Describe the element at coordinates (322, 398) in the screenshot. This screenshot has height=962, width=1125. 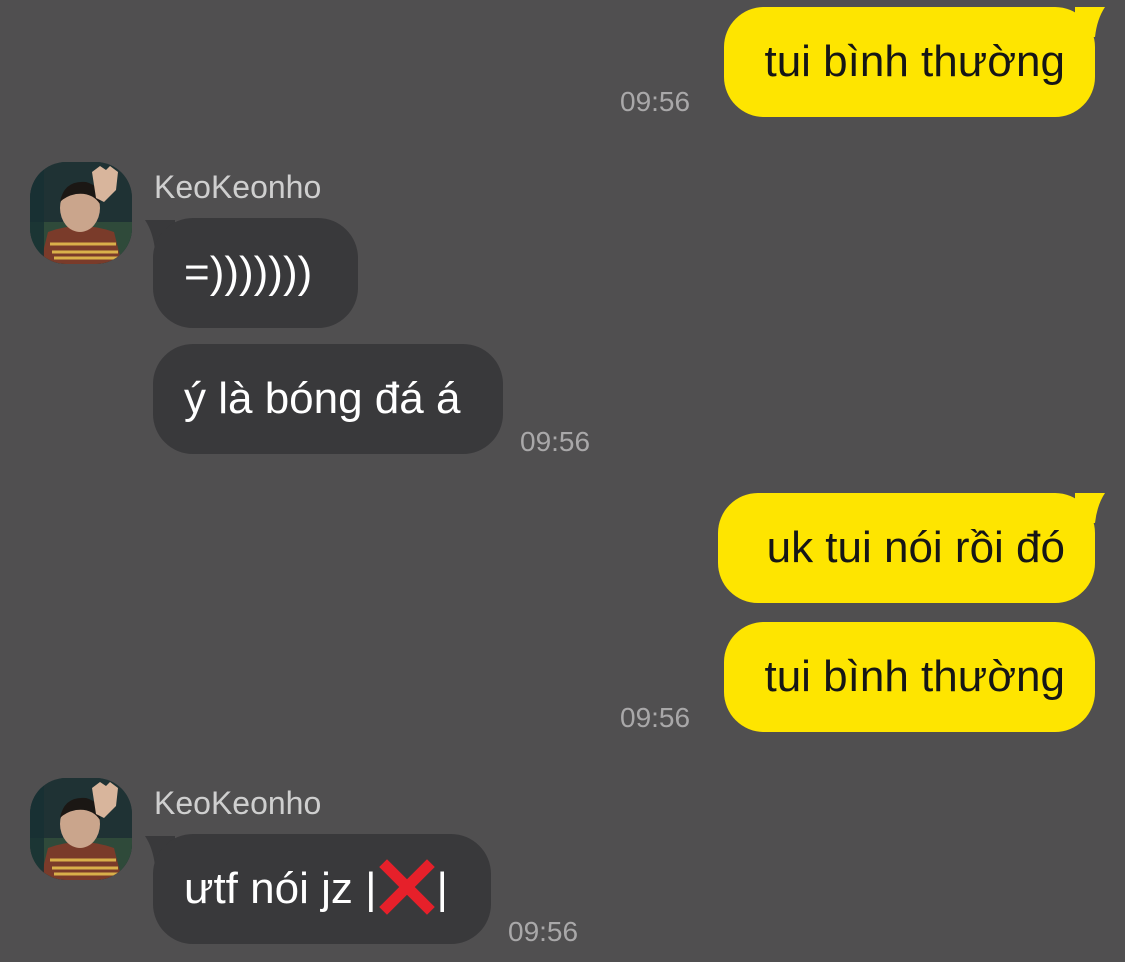
I see `message-text: ý là bóng đá á` at that location.